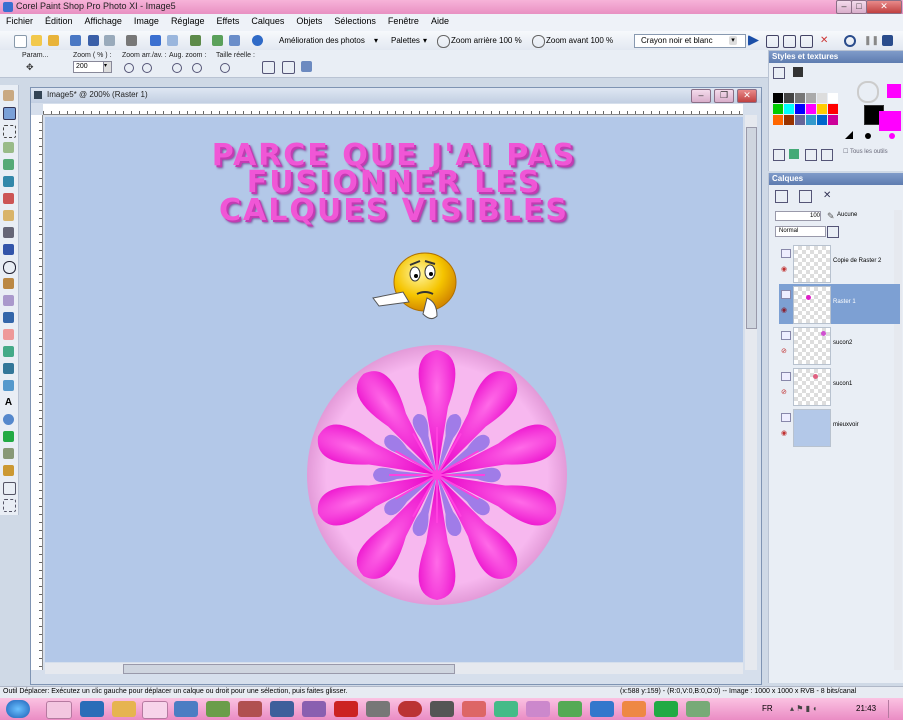 The width and height of the screenshot is (903, 720). What do you see at coordinates (794, 154) in the screenshot?
I see `texture-icon` at bounding box center [794, 154].